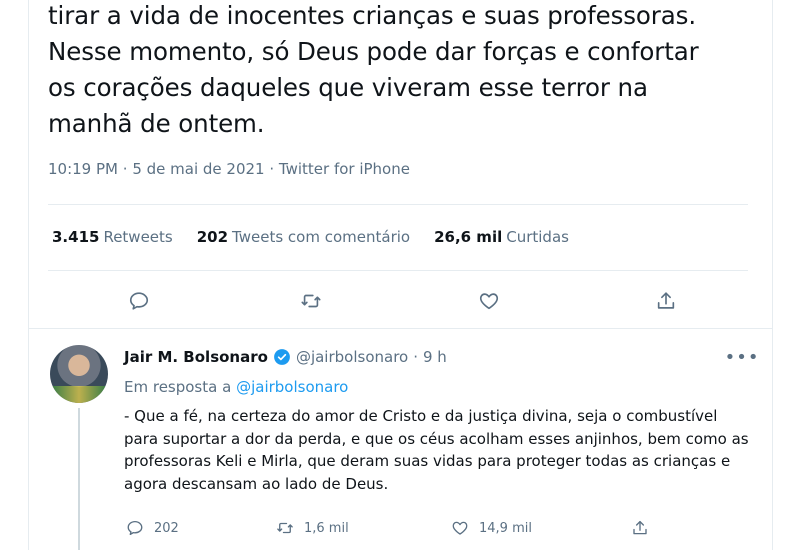 The image size is (800, 550). I want to click on tweet-source: Twitter for iPhone, so click(344, 169).